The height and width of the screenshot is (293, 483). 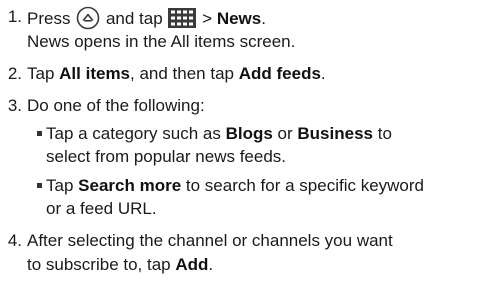 I want to click on step-text: Tap, so click(x=41, y=73).